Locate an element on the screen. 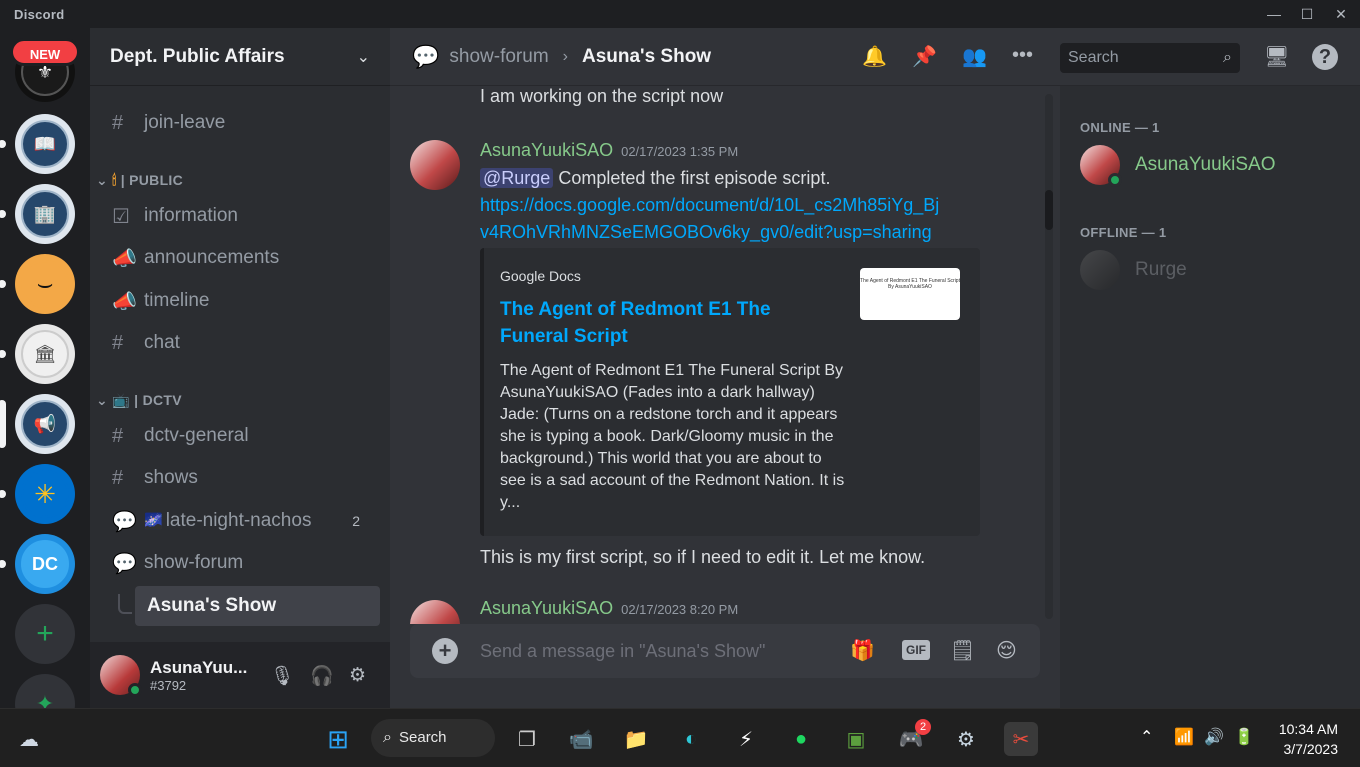 This screenshot has height=767, width=1360. search-icon: ⌕ is located at coordinates (1227, 57).